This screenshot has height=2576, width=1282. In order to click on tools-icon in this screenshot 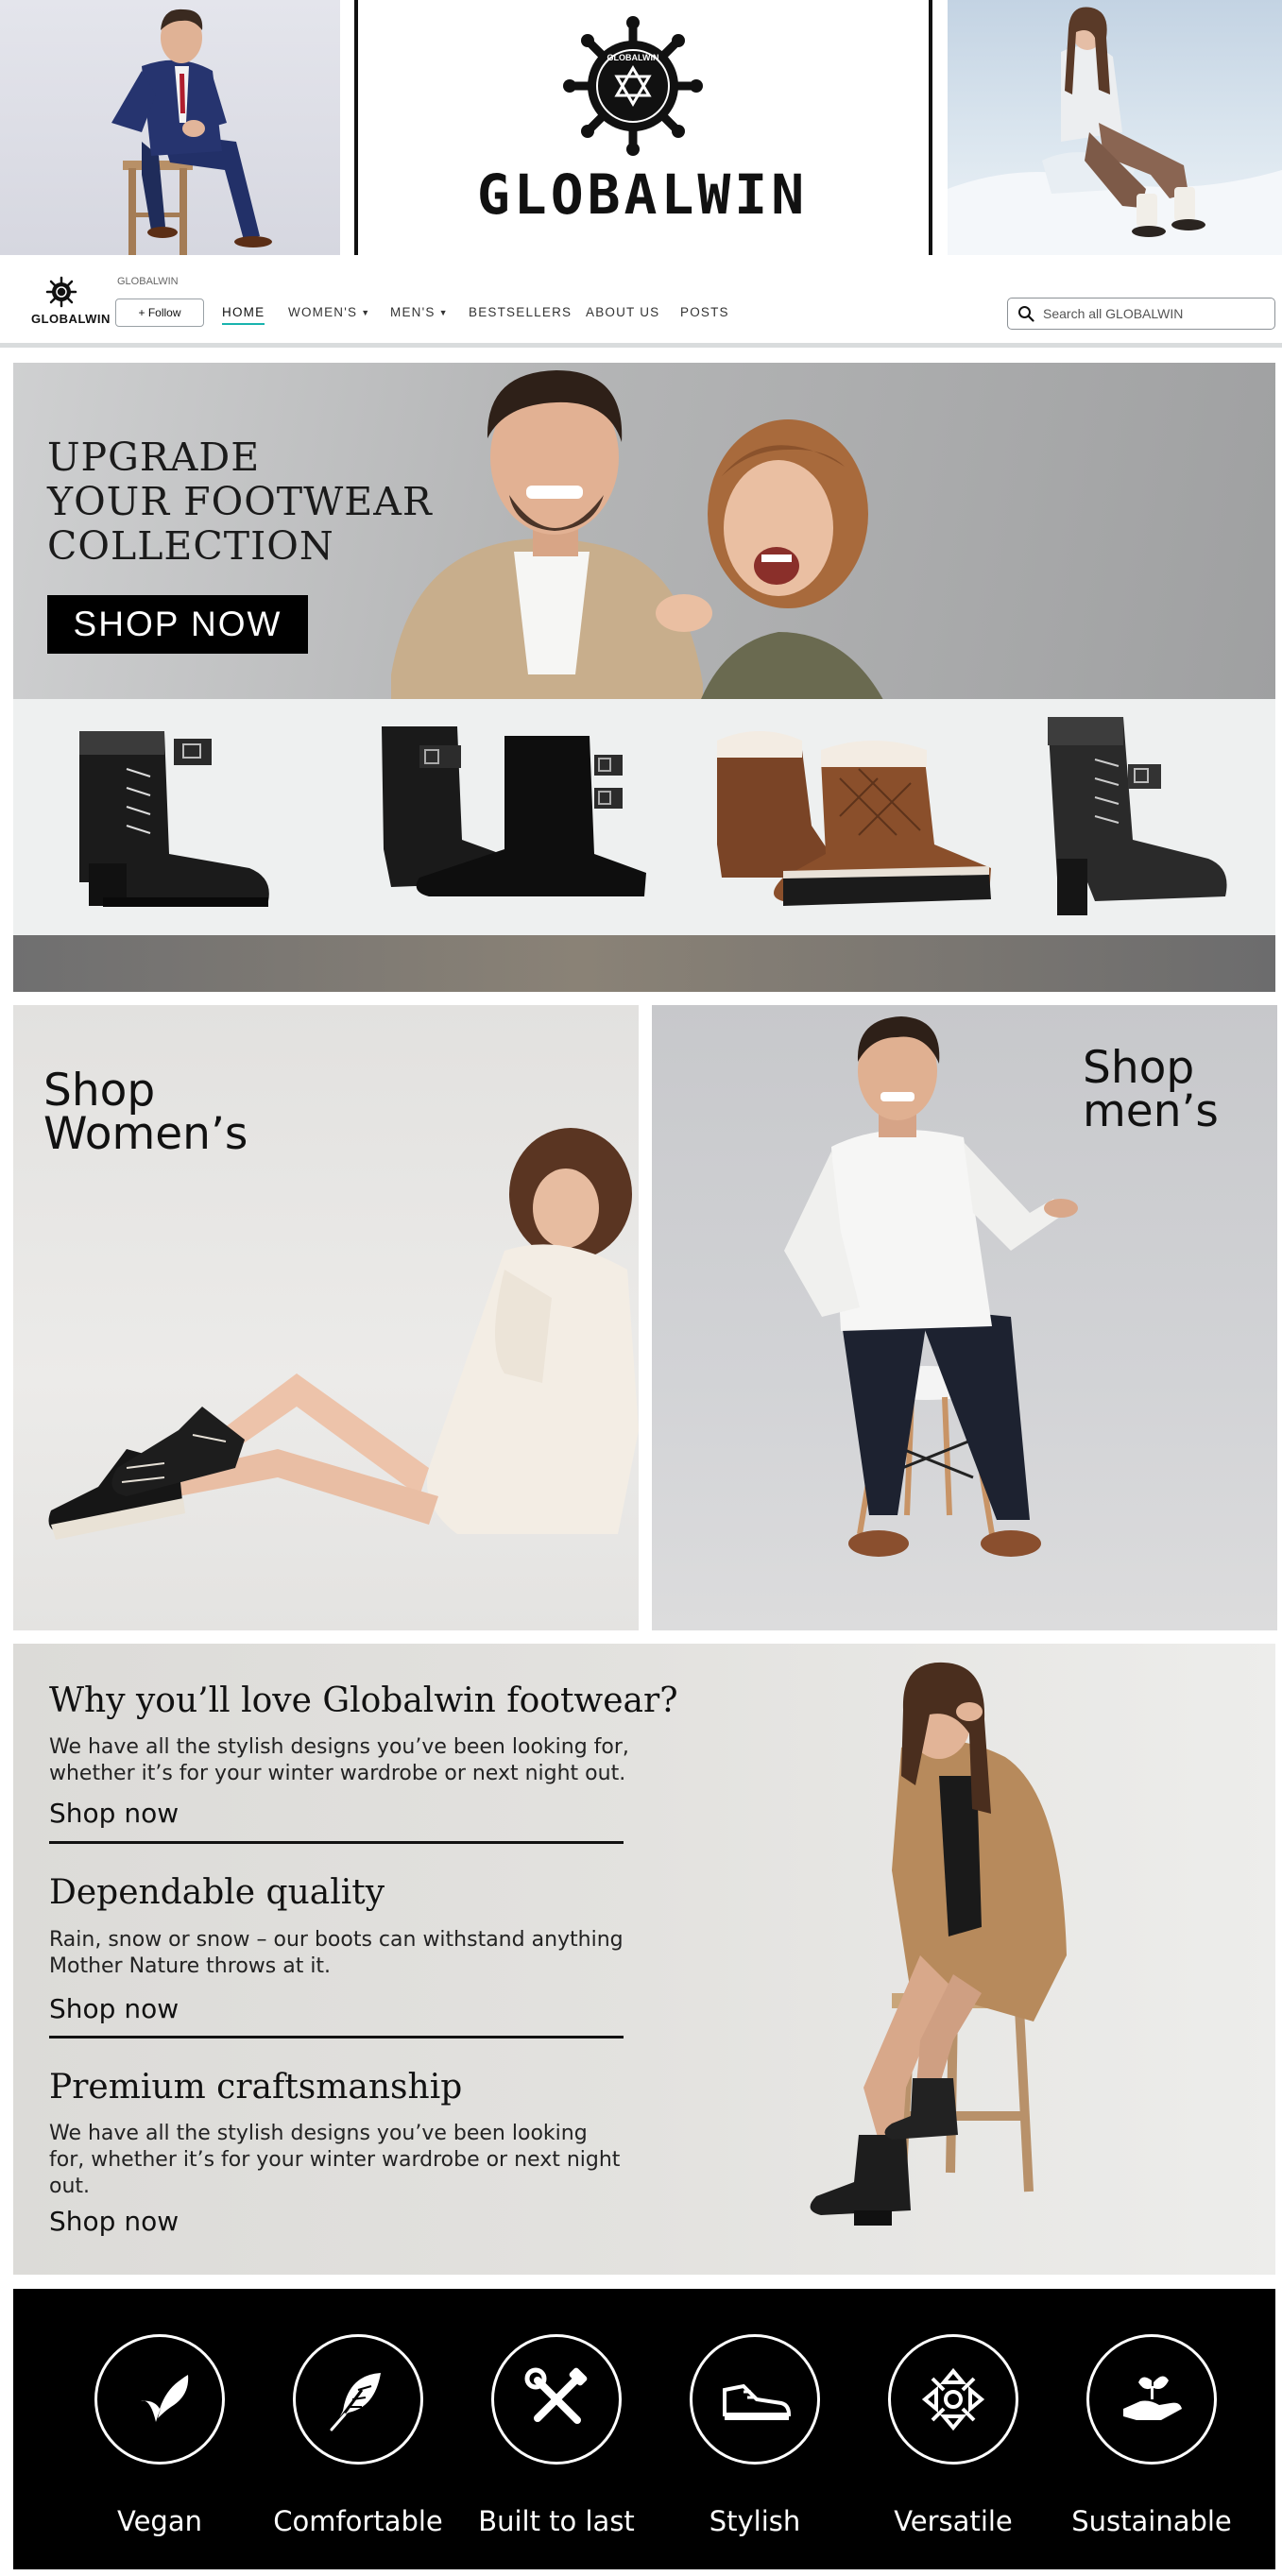, I will do `click(556, 2396)`.